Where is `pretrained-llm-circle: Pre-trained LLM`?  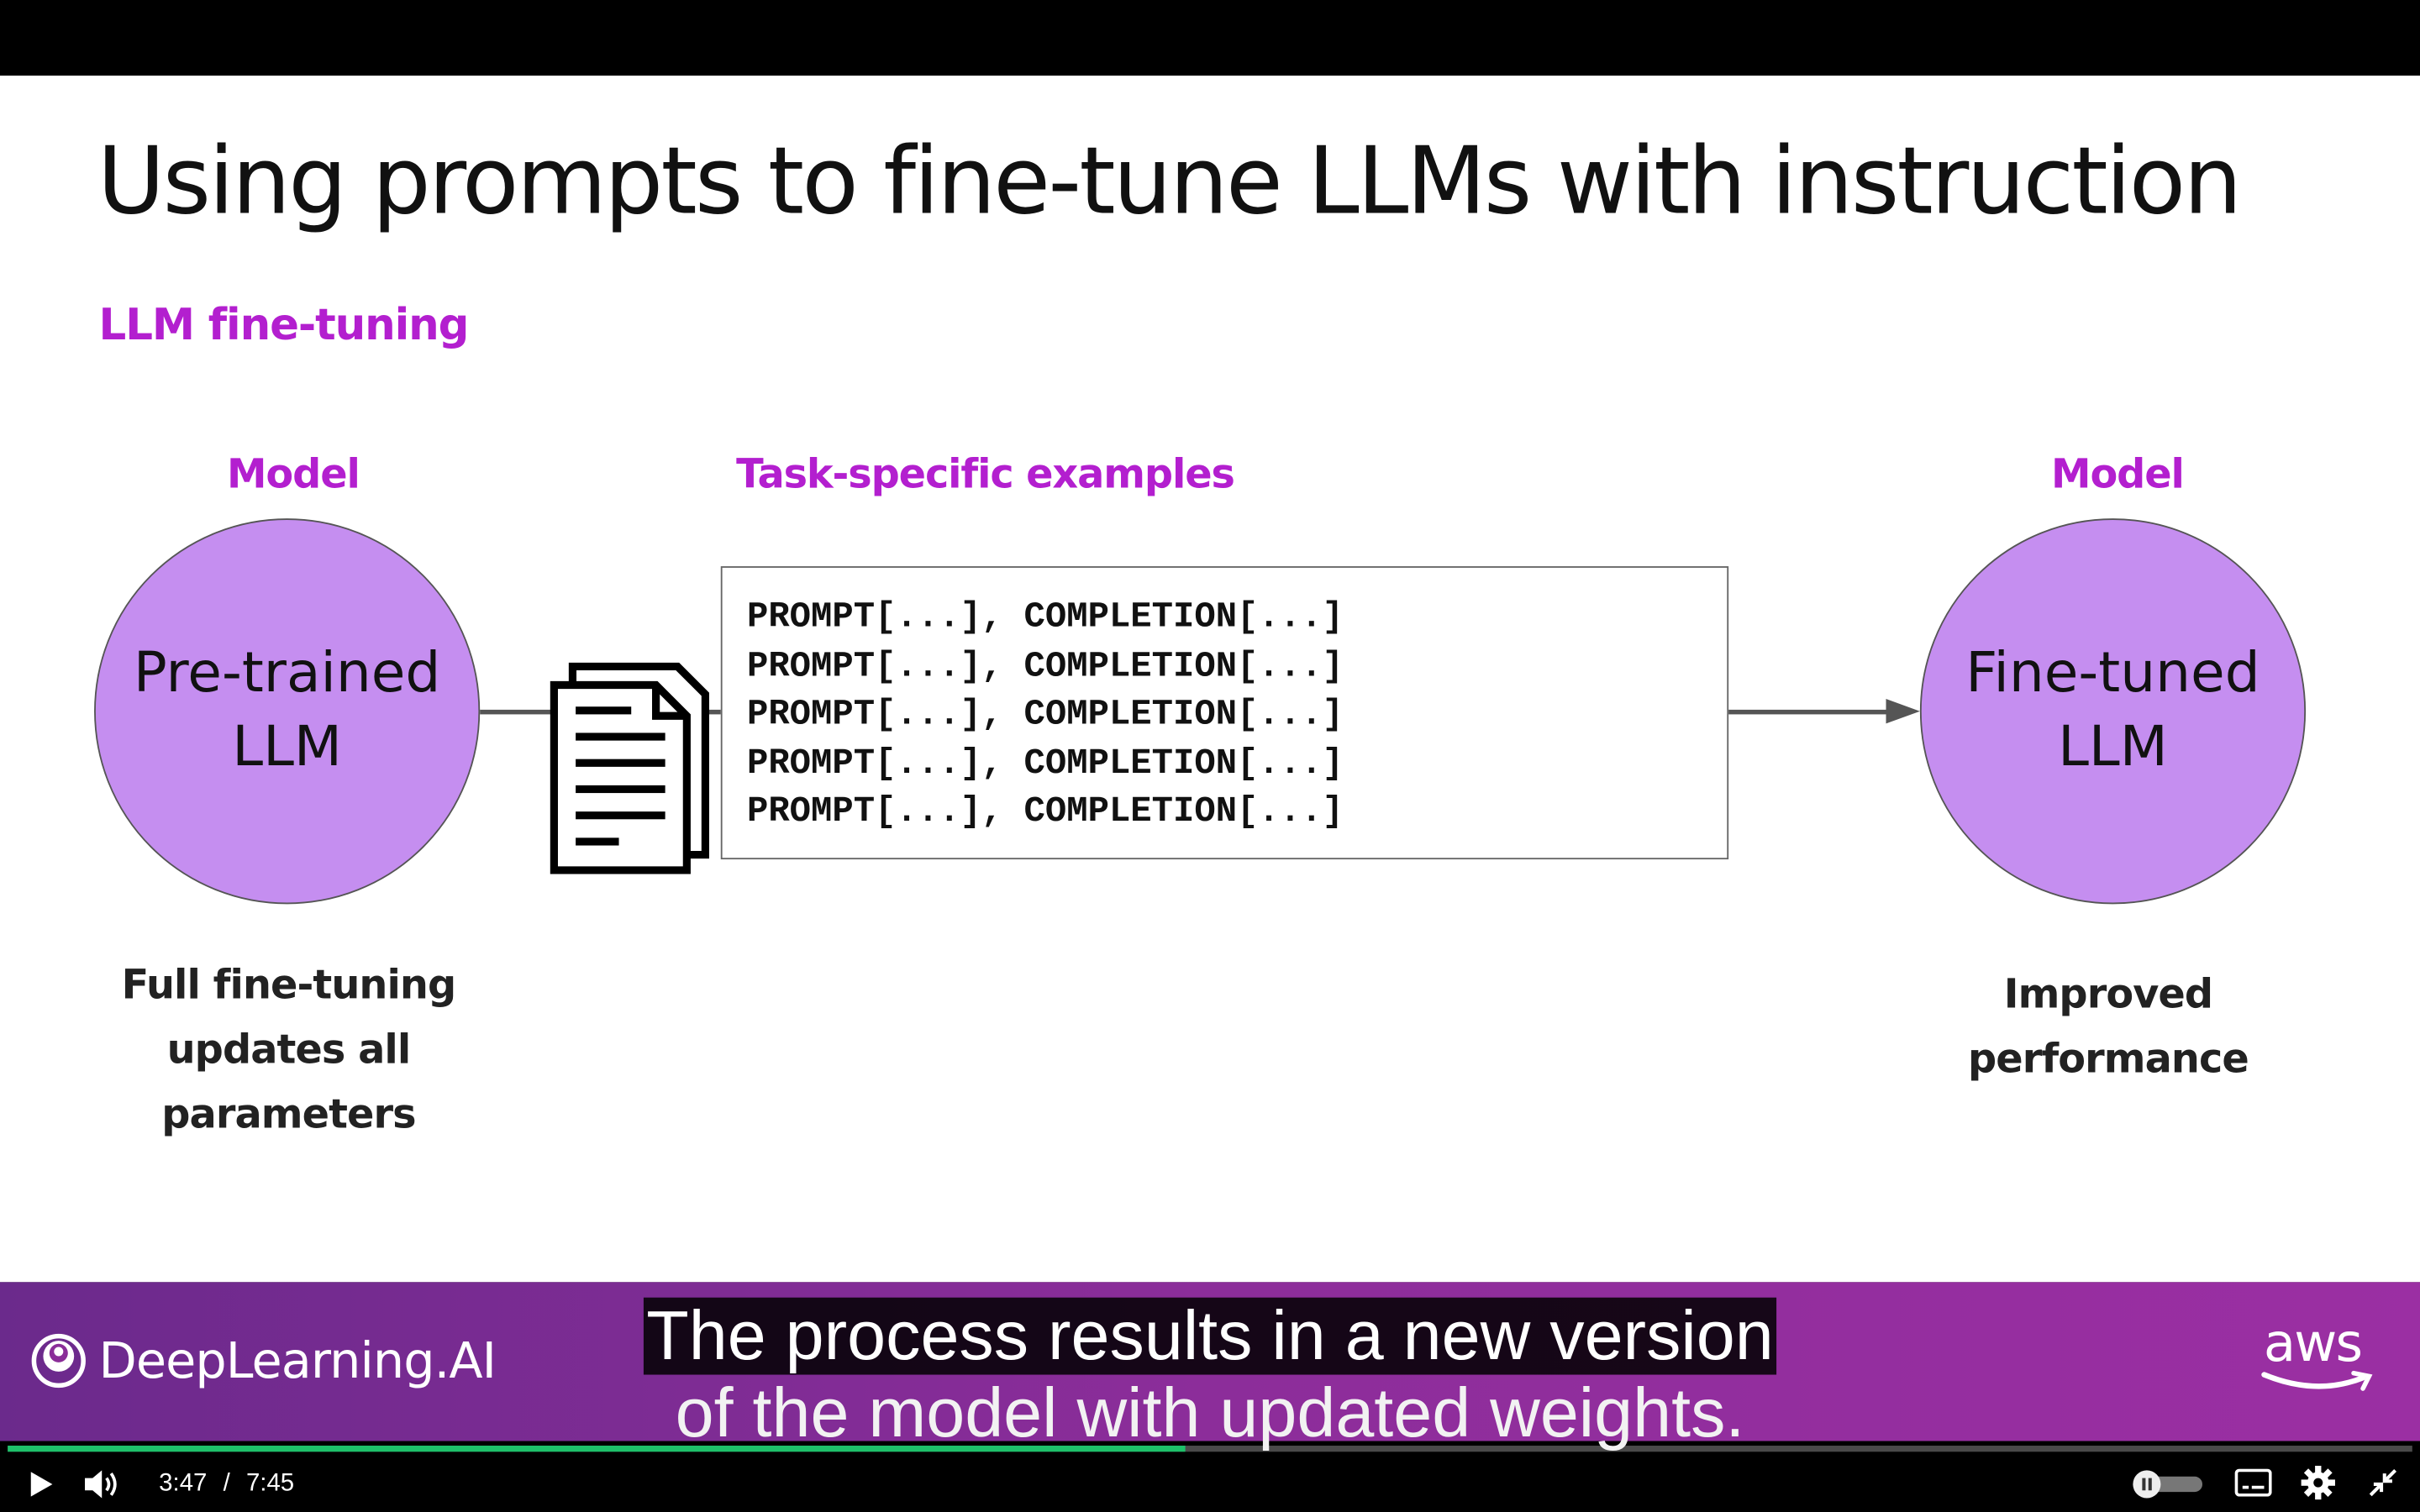
pretrained-llm-circle: Pre-trained LLM is located at coordinates (287, 711).